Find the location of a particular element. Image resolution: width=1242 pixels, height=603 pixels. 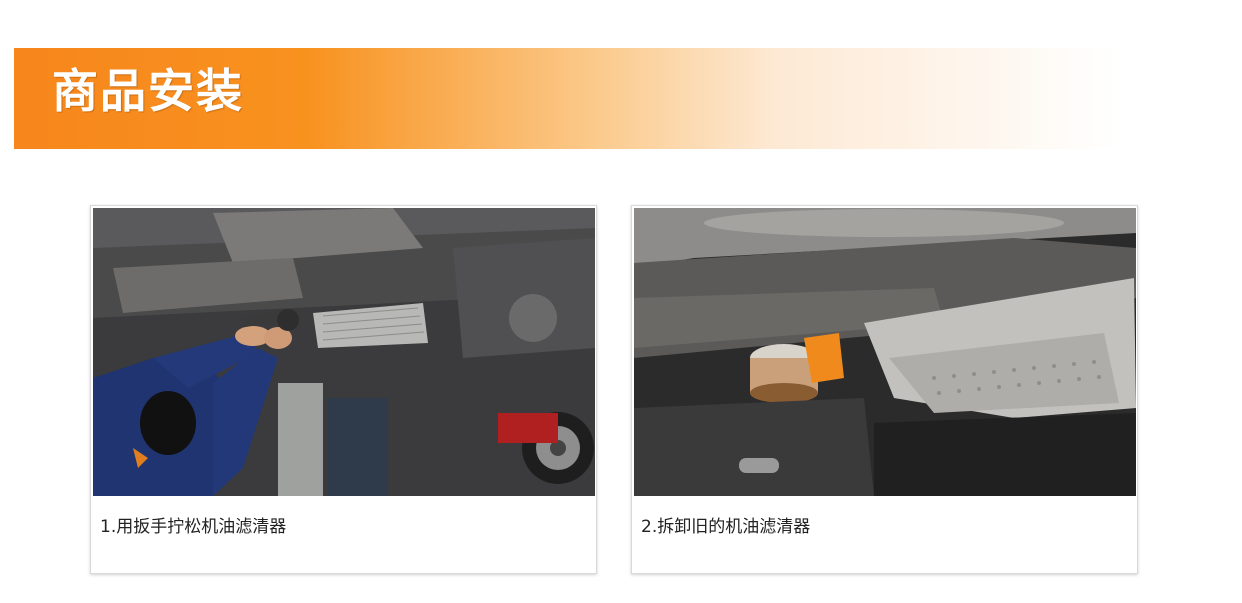

section-title: 商品安装 is located at coordinates (148, 91).